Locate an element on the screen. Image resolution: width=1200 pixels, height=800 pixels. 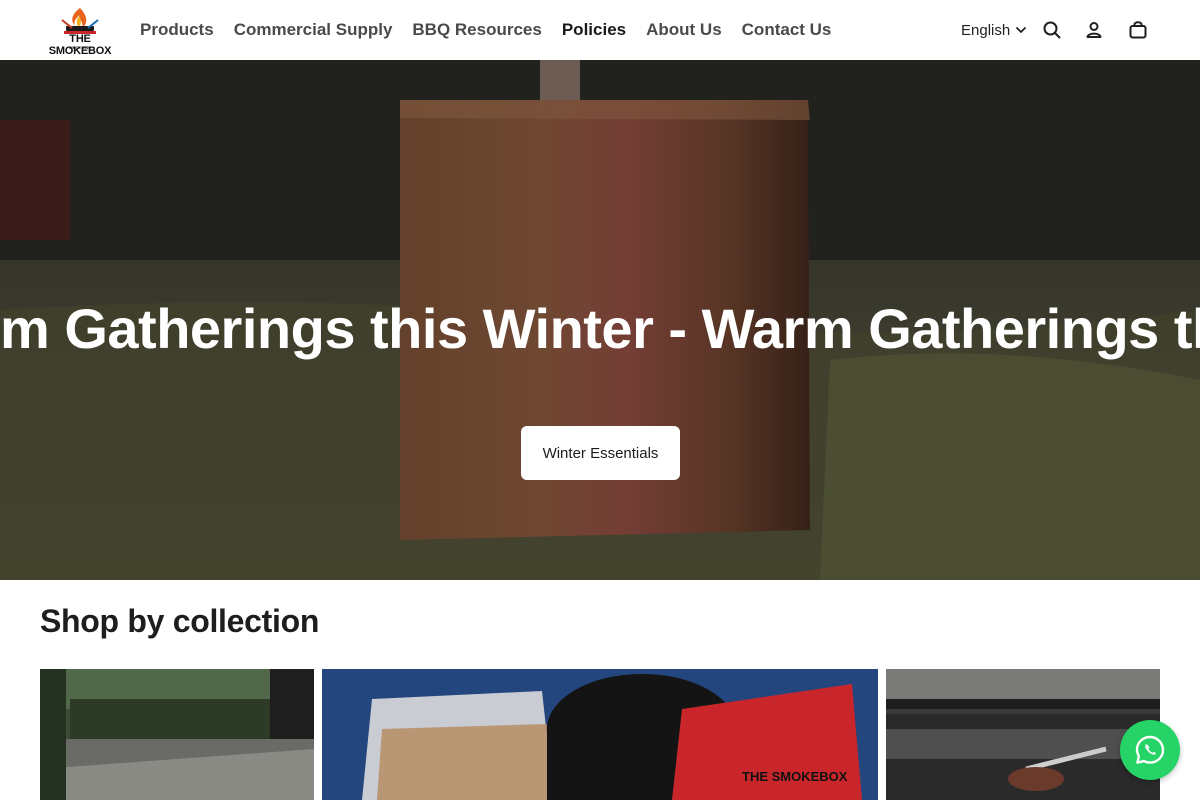
section-title: Shop by collection is located at coordinates (180, 621).